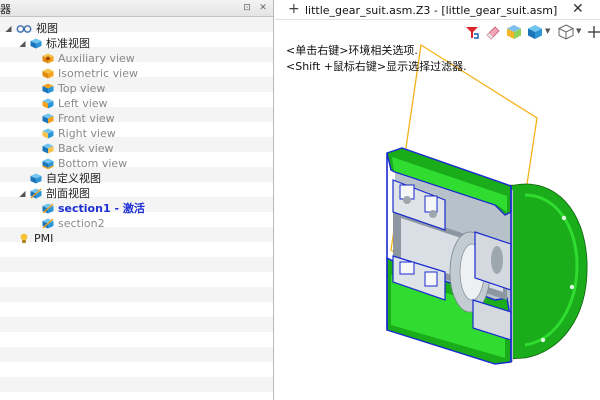 Image resolution: width=600 pixels, height=400 pixels. I want to click on right-view-icon, so click(48, 133).